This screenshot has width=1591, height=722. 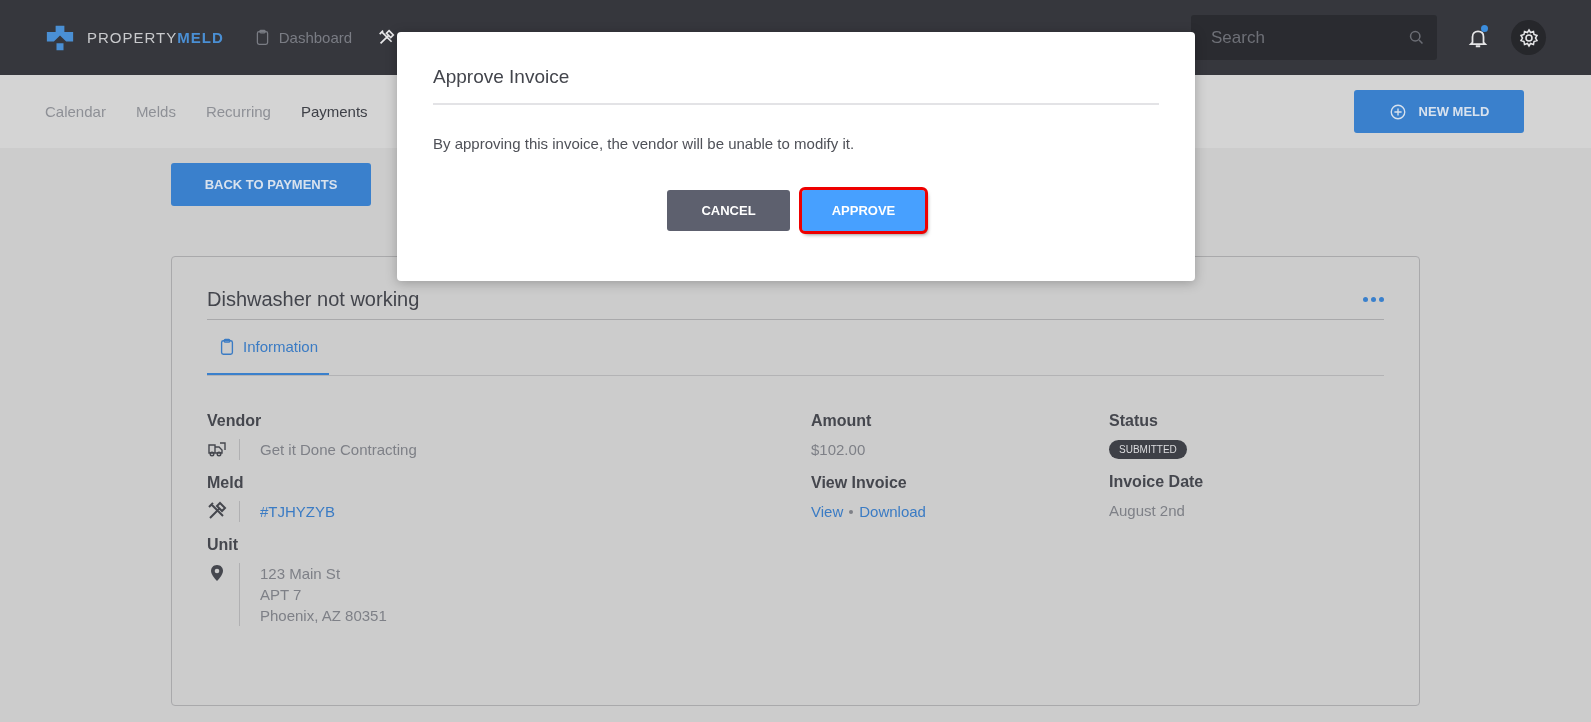 I want to click on plus-icon, so click(x=1397, y=111).